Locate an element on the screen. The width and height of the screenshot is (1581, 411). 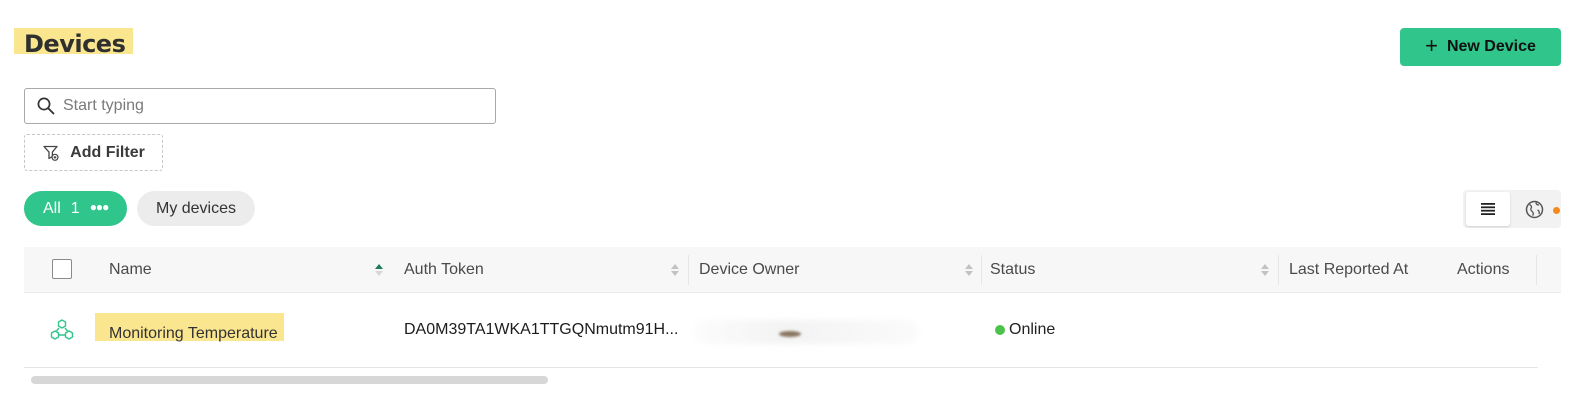
search-input is located at coordinates (279, 106).